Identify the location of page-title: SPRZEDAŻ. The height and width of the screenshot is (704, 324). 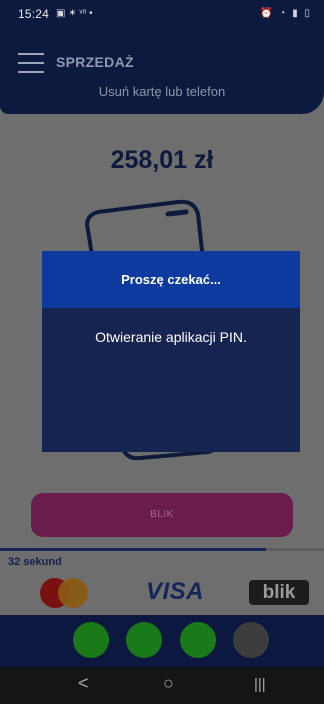
(95, 62).